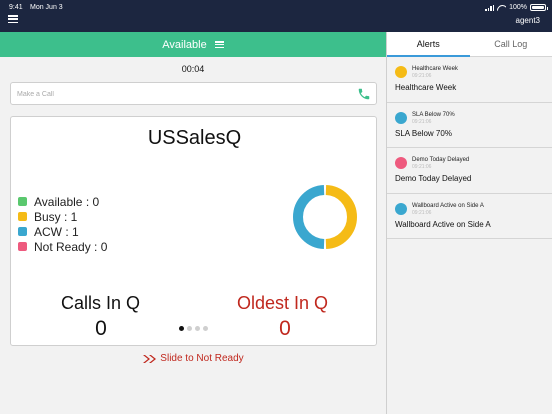  I want to click on agent-state-donut, so click(325, 217).